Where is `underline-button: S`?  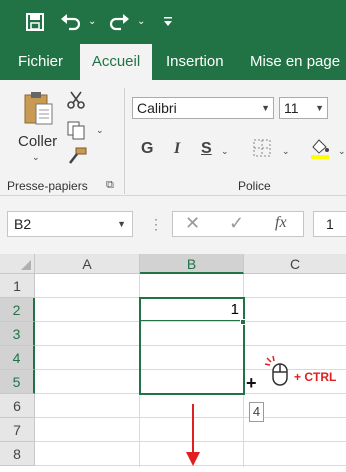
underline-button: S is located at coordinates (206, 149).